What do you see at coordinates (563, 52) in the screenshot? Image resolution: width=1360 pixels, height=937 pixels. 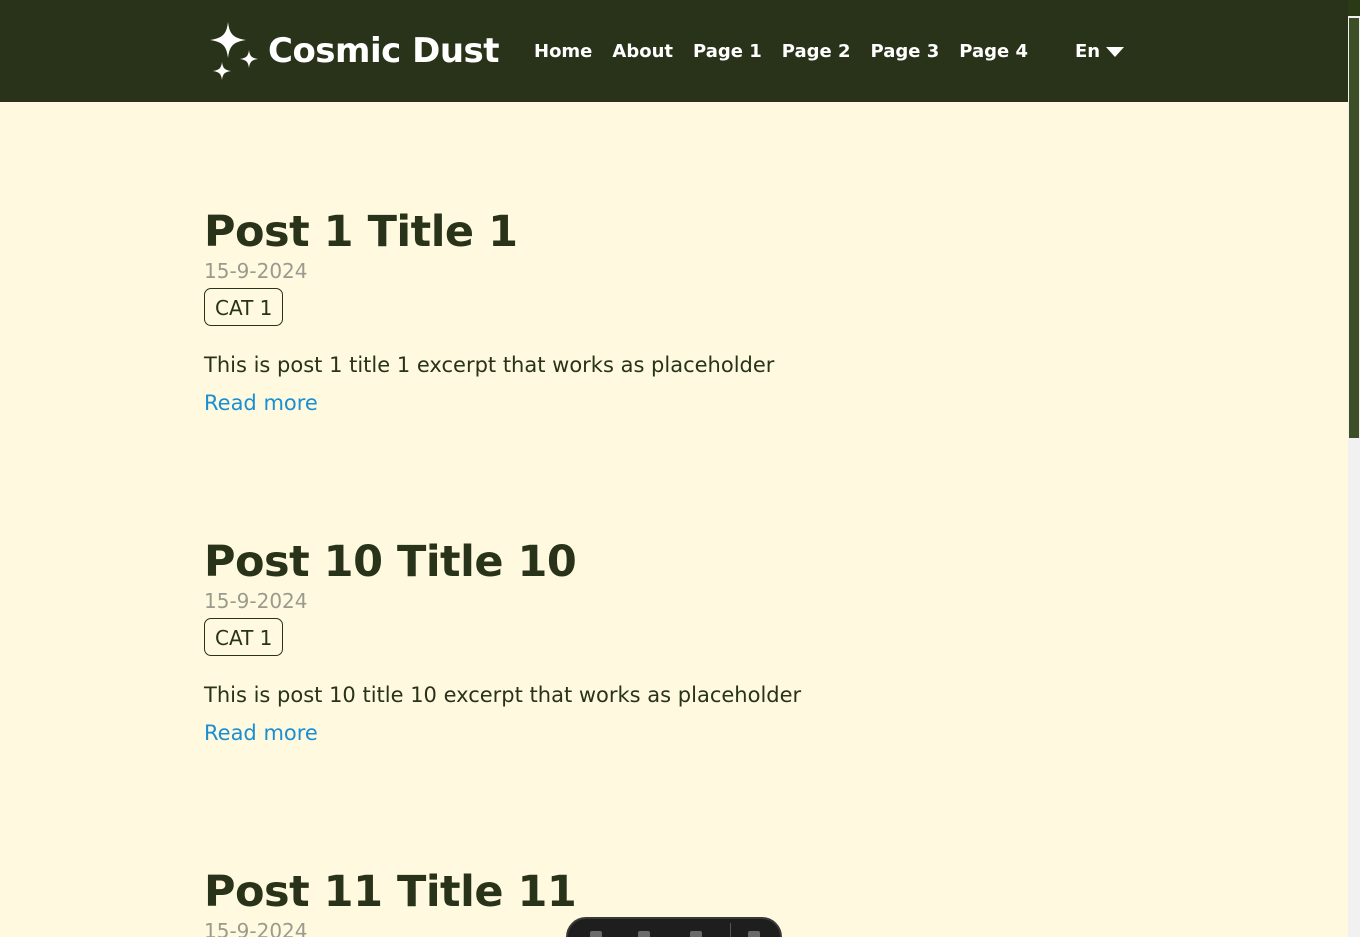 I see `nav-item-home: Home` at bounding box center [563, 52].